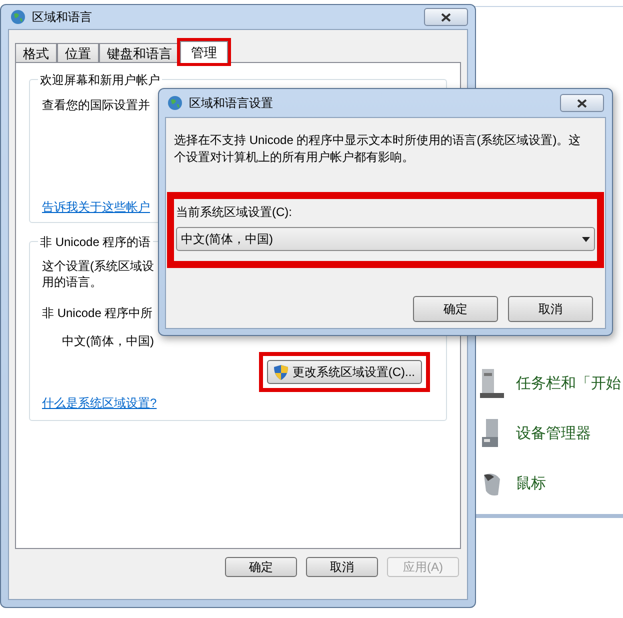  Describe the element at coordinates (234, 212) in the screenshot. I see `field-label: 当前系统区域设置(C):` at that location.